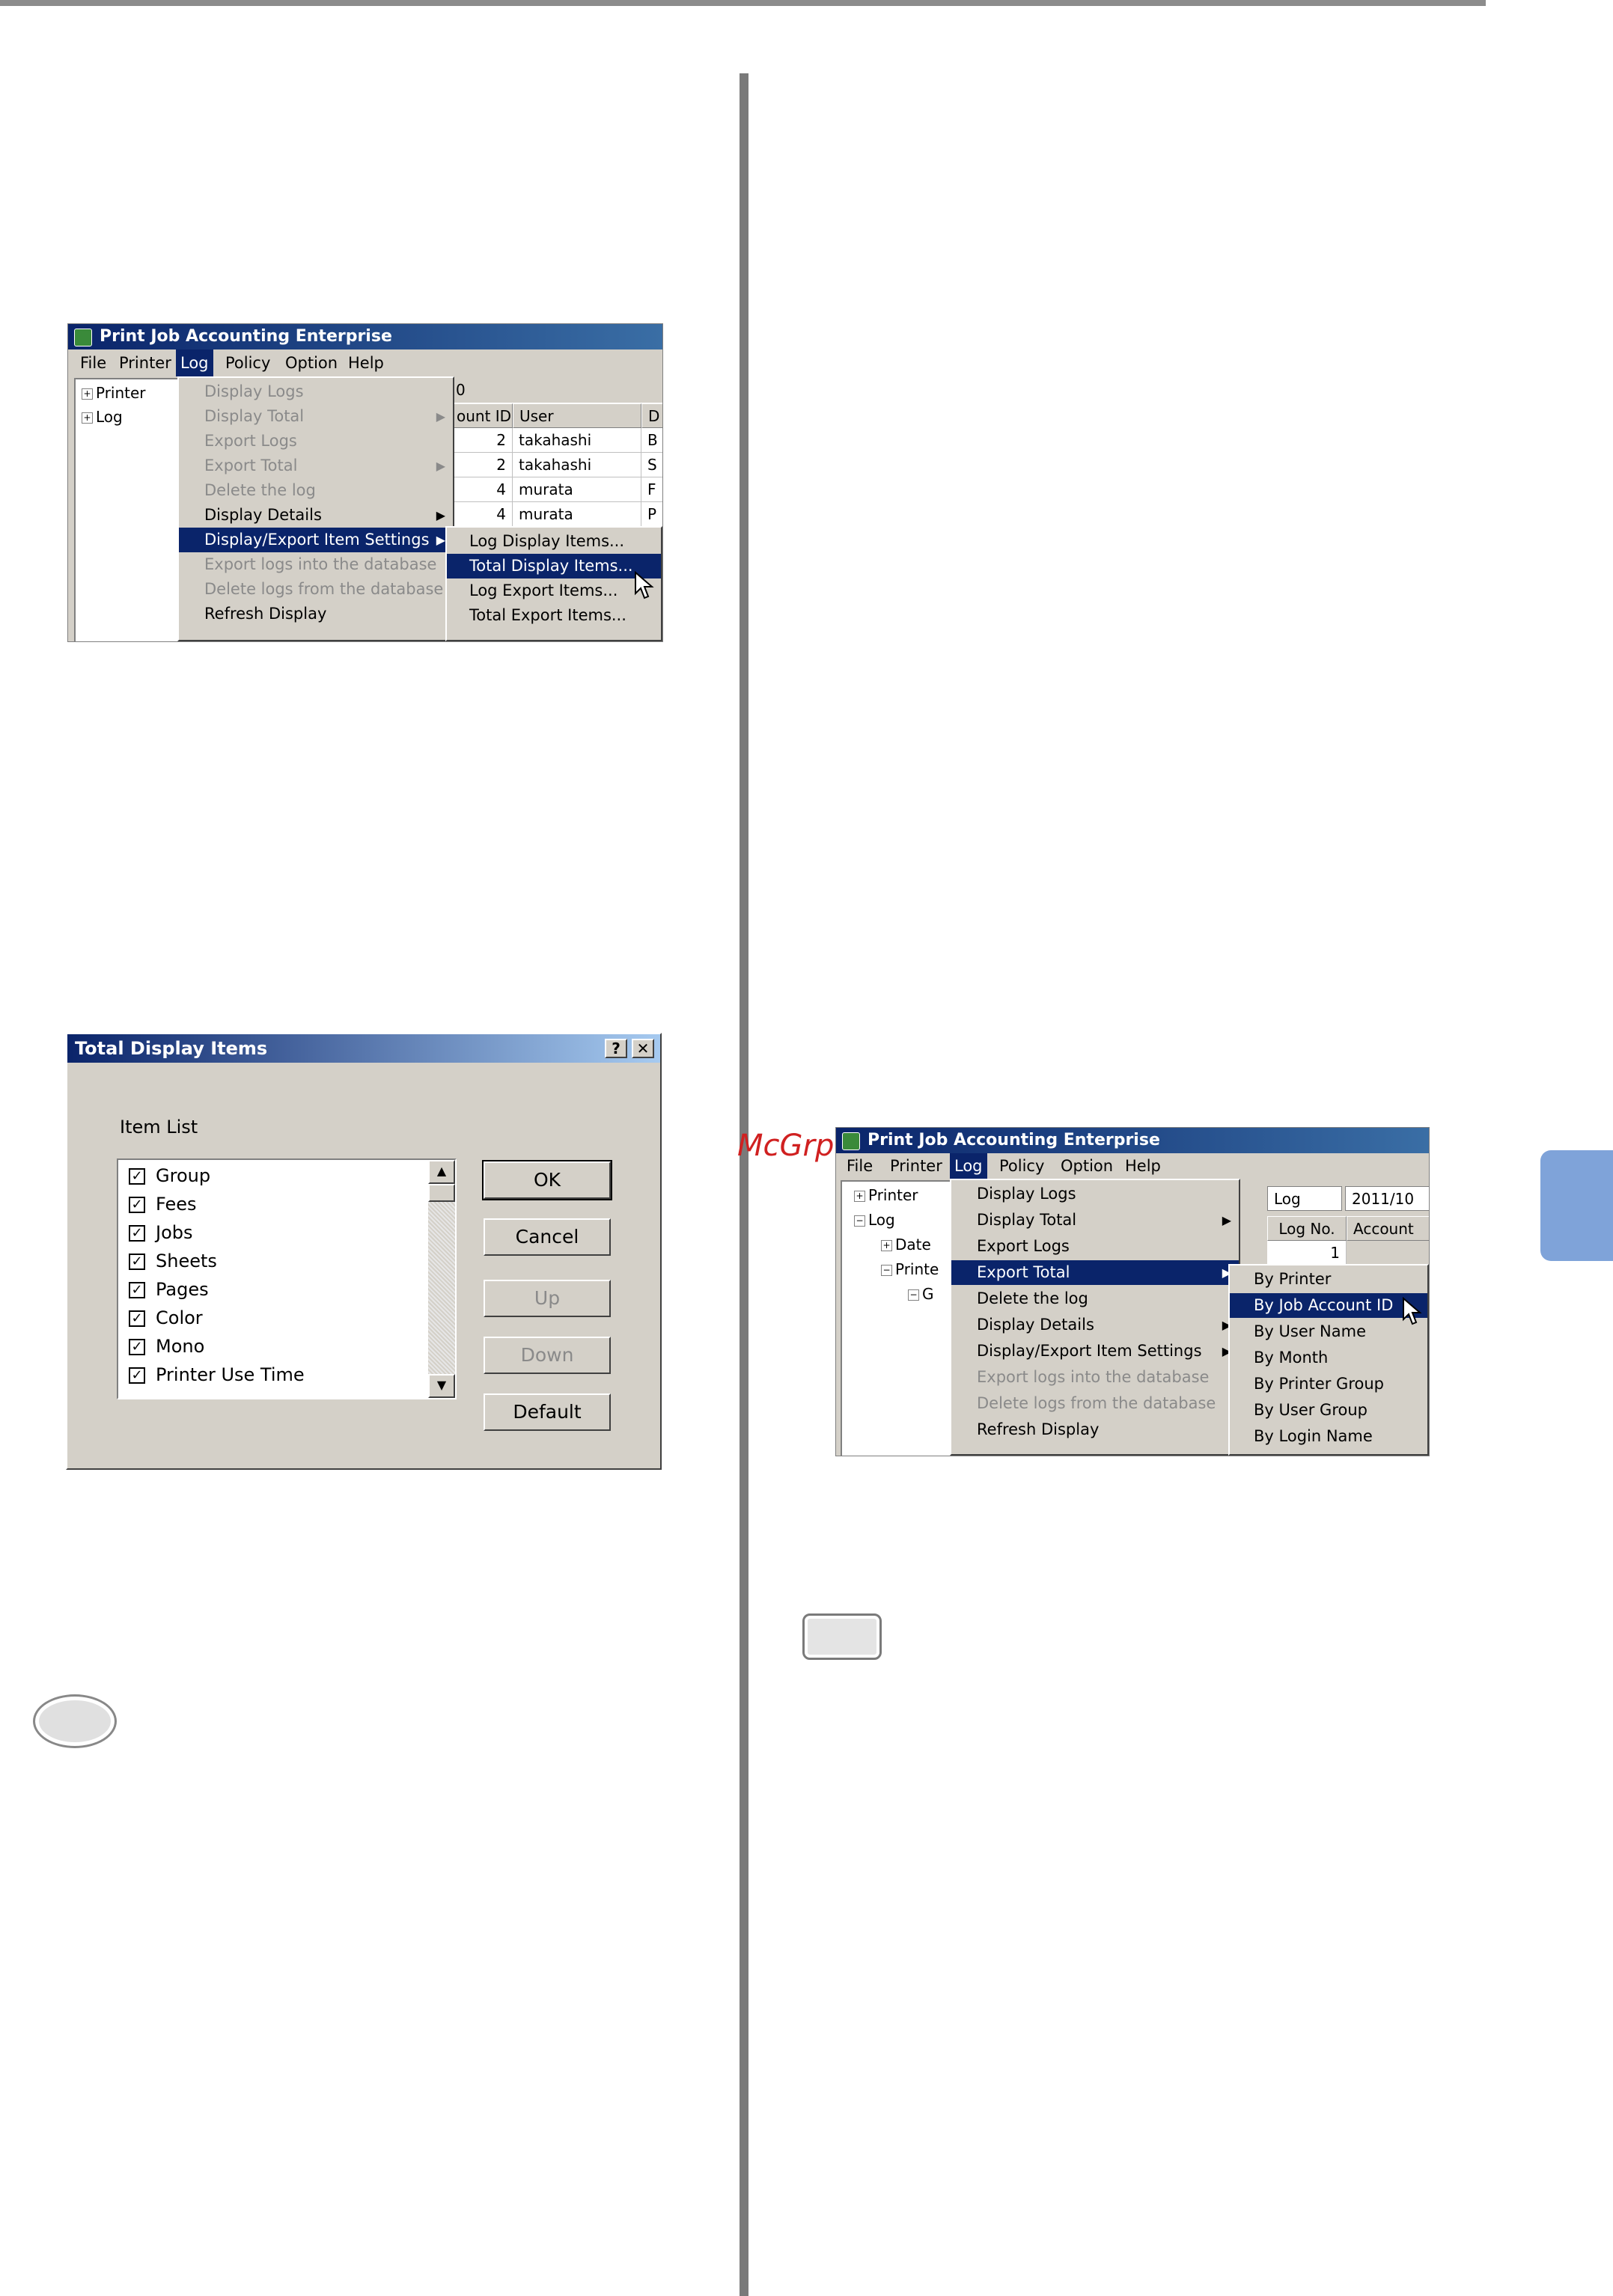 Image resolution: width=1613 pixels, height=2296 pixels. Describe the element at coordinates (577, 415) in the screenshot. I see `grid-col-header: User` at that location.